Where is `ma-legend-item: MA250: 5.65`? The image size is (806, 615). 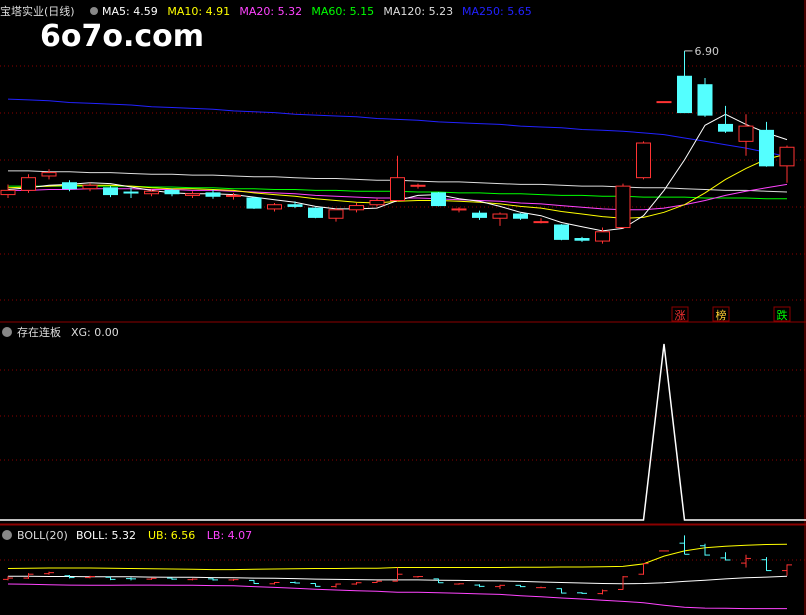
ma-legend-item: MA250: 5.65 is located at coordinates (497, 11).